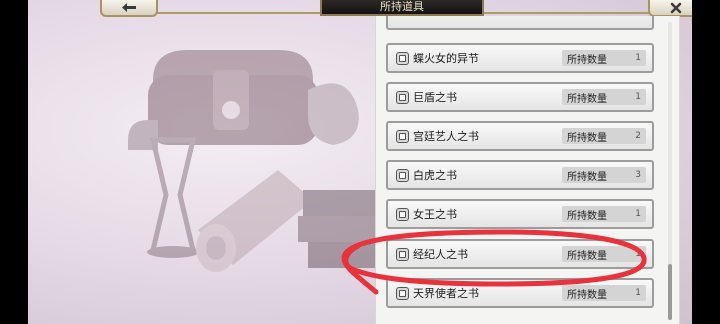 This screenshot has width=720, height=324. What do you see at coordinates (446, 293) in the screenshot?
I see `item-name: 天界使者之书` at bounding box center [446, 293].